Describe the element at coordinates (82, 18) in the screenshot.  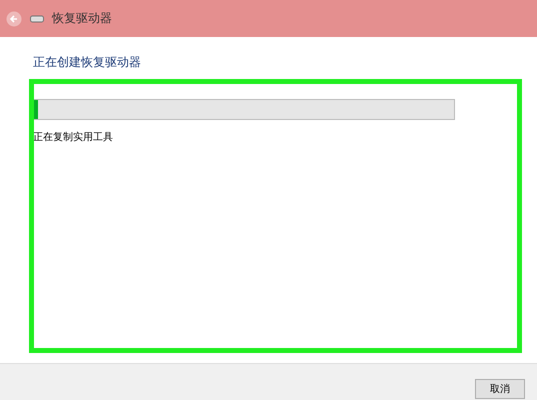
I see `window-title: 恢复驱动器` at that location.